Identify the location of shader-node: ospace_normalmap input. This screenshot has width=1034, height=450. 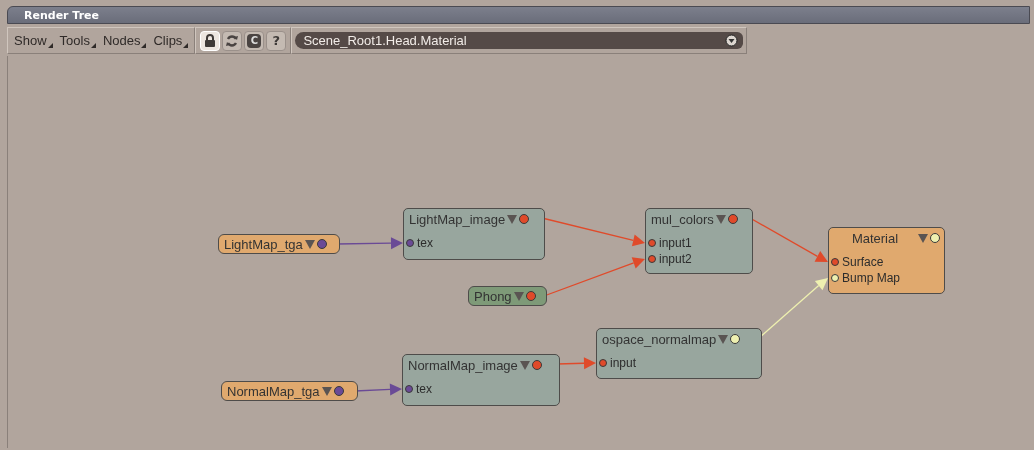
(679, 353).